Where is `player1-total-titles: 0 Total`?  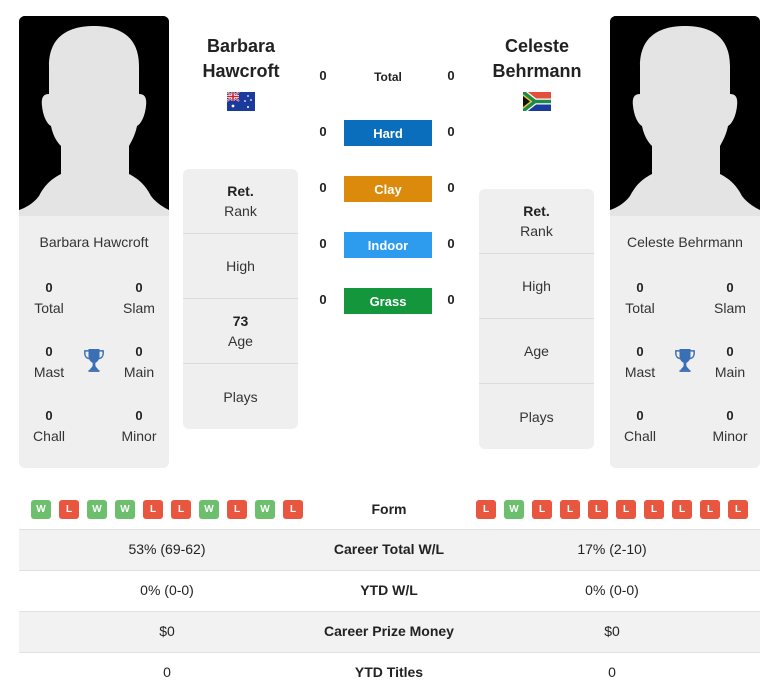
player1-total-titles: 0 Total is located at coordinates (49, 298).